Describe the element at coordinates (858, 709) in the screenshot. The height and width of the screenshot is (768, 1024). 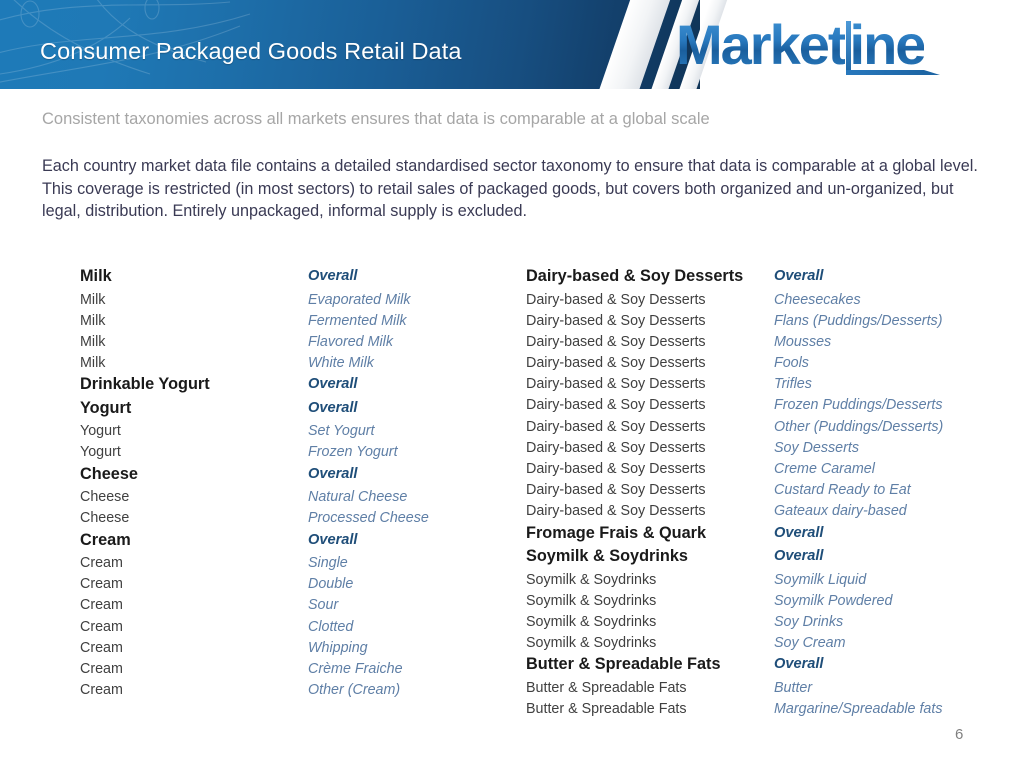
I see `taxonomy-subcategory-label: Margarine/Spreadable fats` at that location.